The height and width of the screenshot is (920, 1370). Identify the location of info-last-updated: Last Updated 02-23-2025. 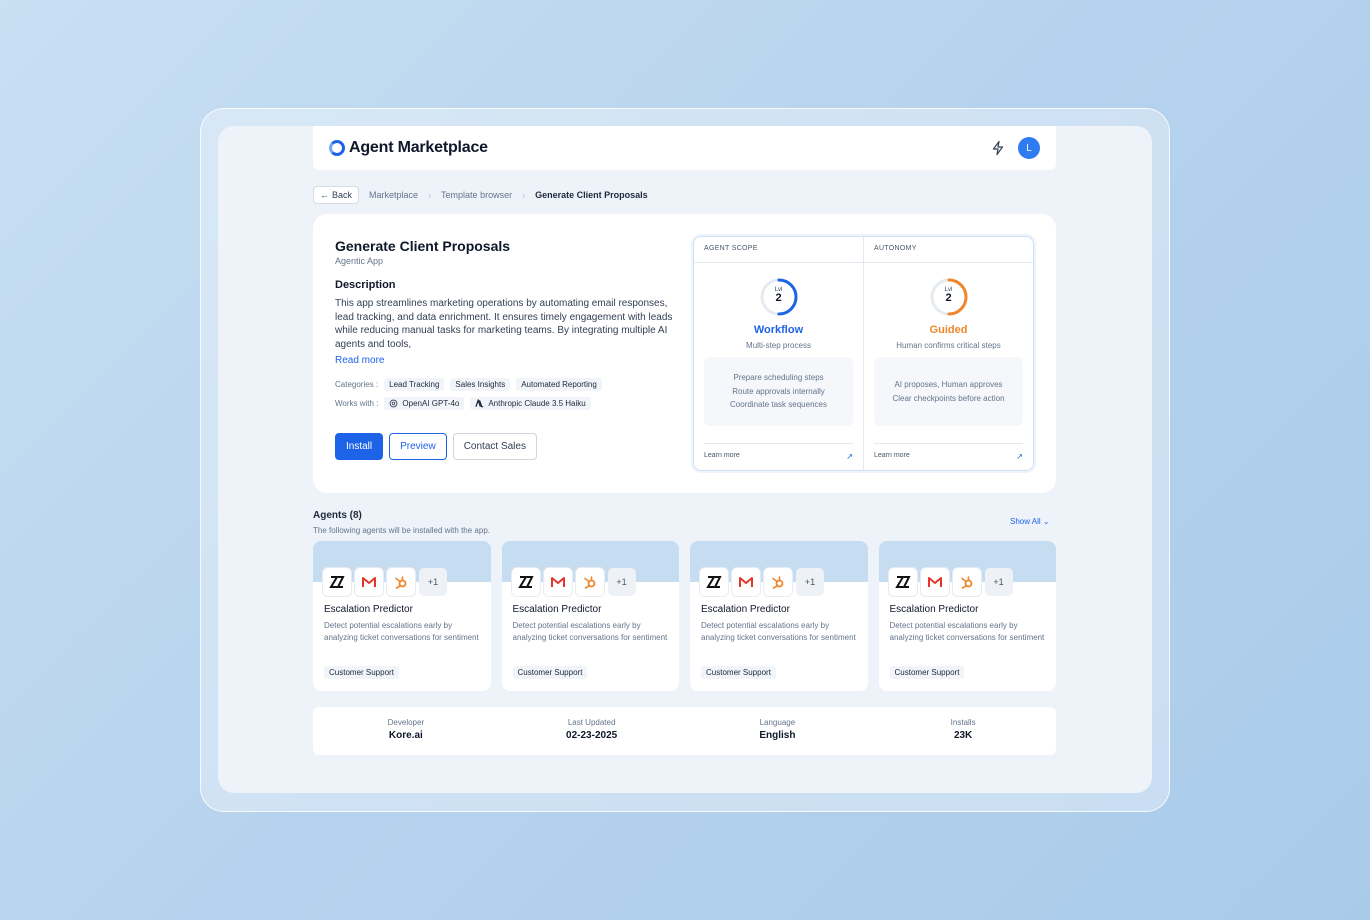
(592, 729).